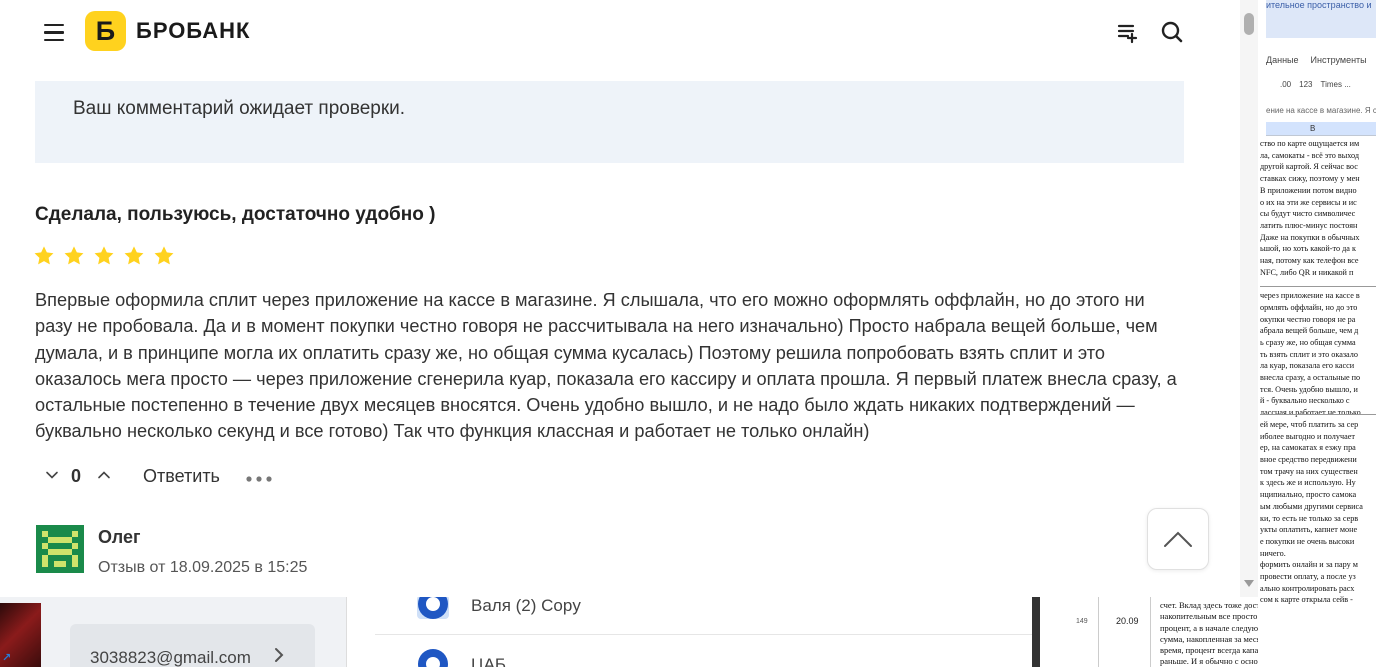  Describe the element at coordinates (1310, 378) in the screenshot. I see `cell-line: внесла сразу, а остальные по` at that location.